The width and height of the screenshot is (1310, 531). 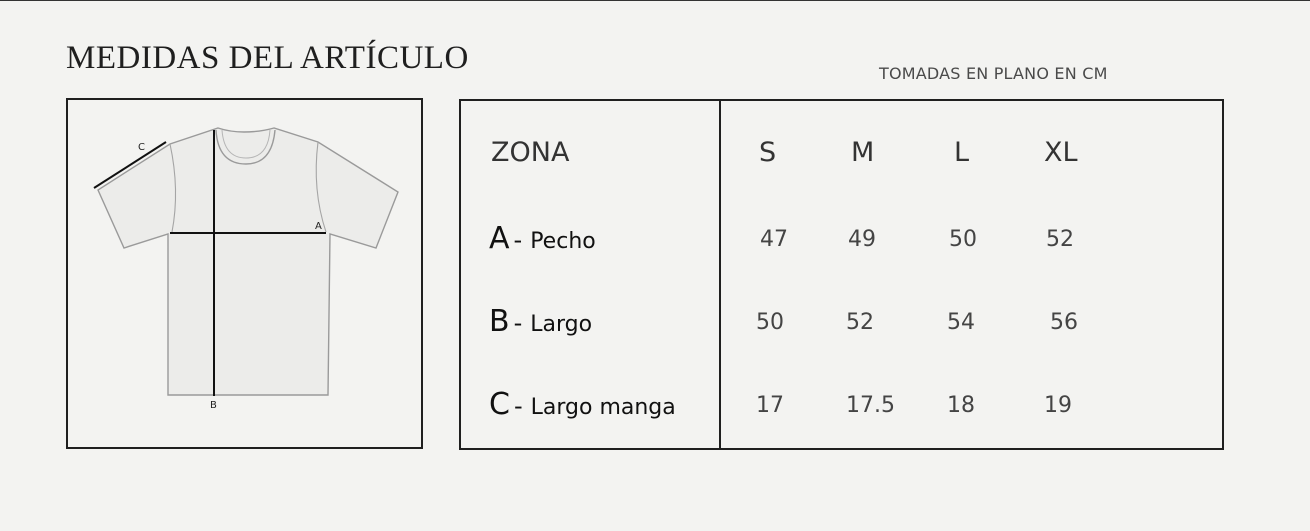 I want to click on value-cell: 17, so click(x=770, y=405).